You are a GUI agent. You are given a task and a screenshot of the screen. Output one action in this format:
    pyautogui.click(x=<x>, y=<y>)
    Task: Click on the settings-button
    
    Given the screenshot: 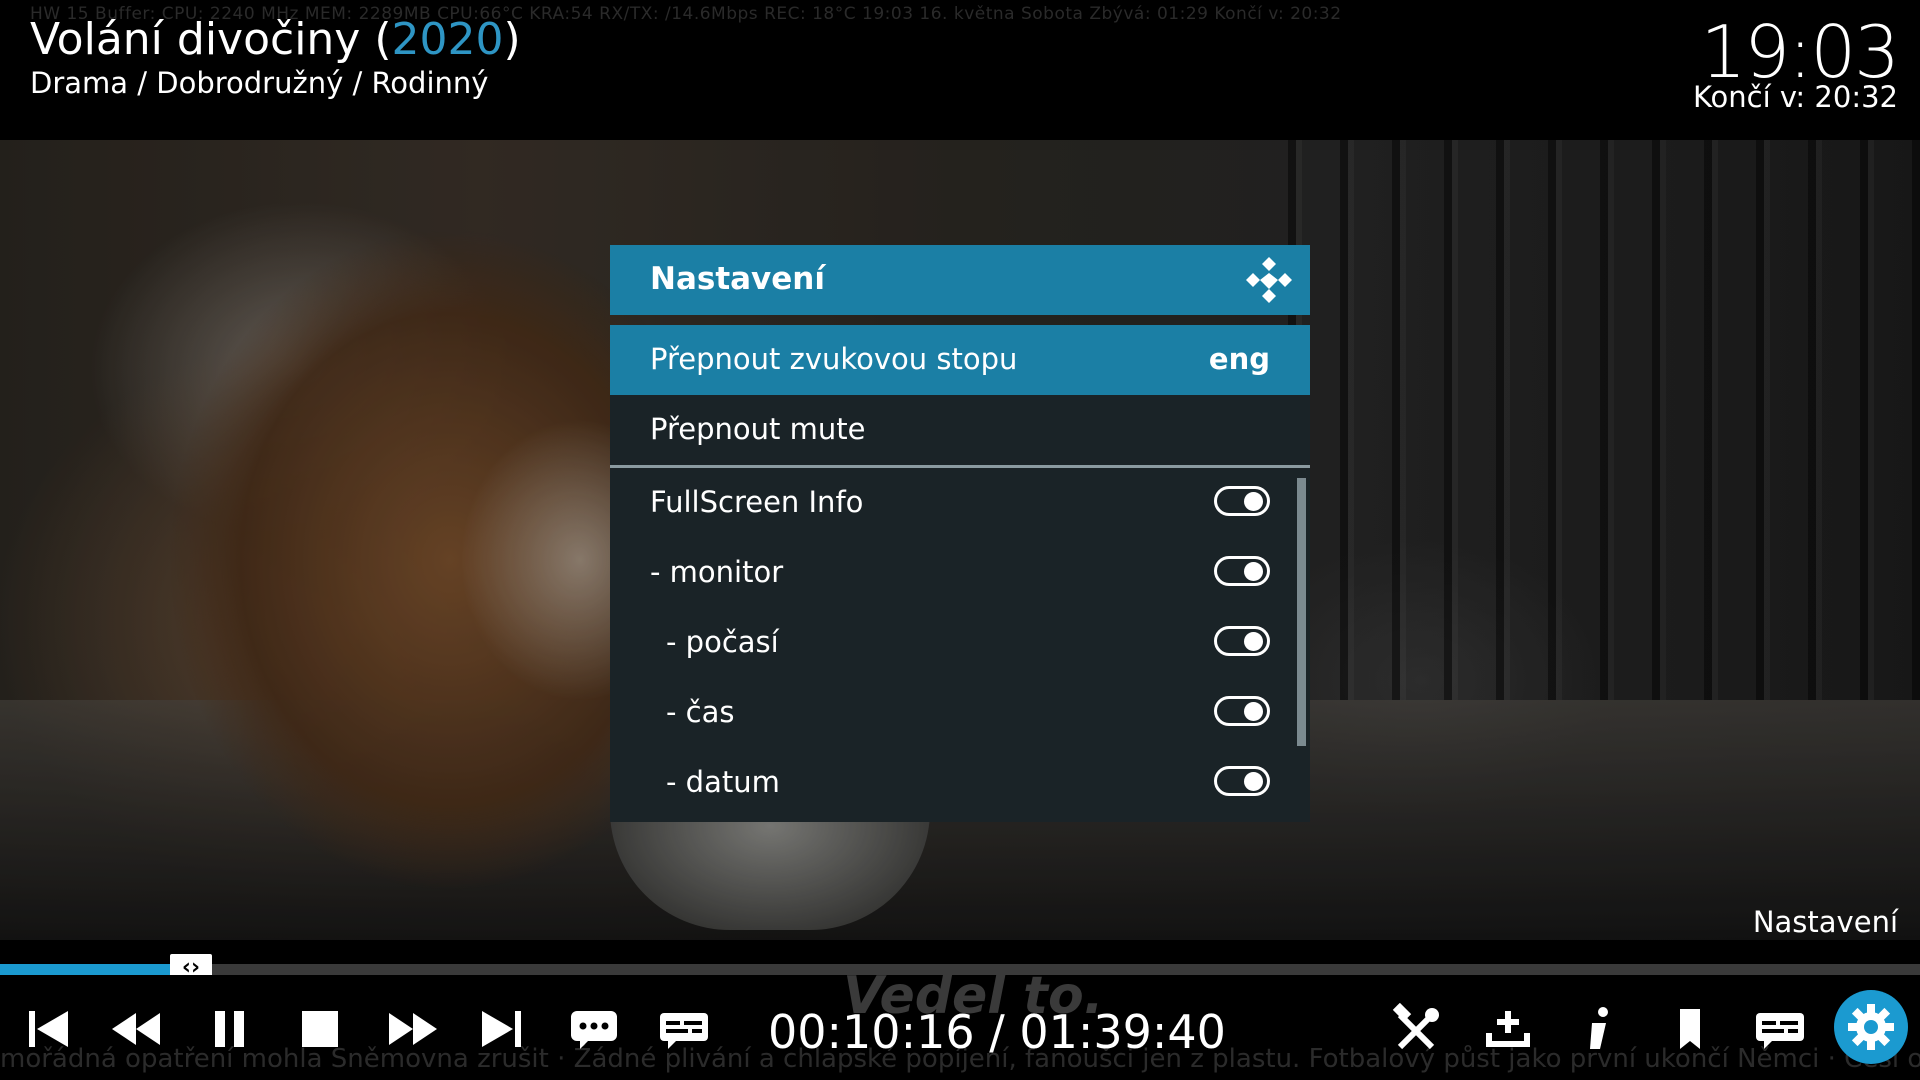 What is the action you would take?
    pyautogui.click(x=1871, y=1027)
    